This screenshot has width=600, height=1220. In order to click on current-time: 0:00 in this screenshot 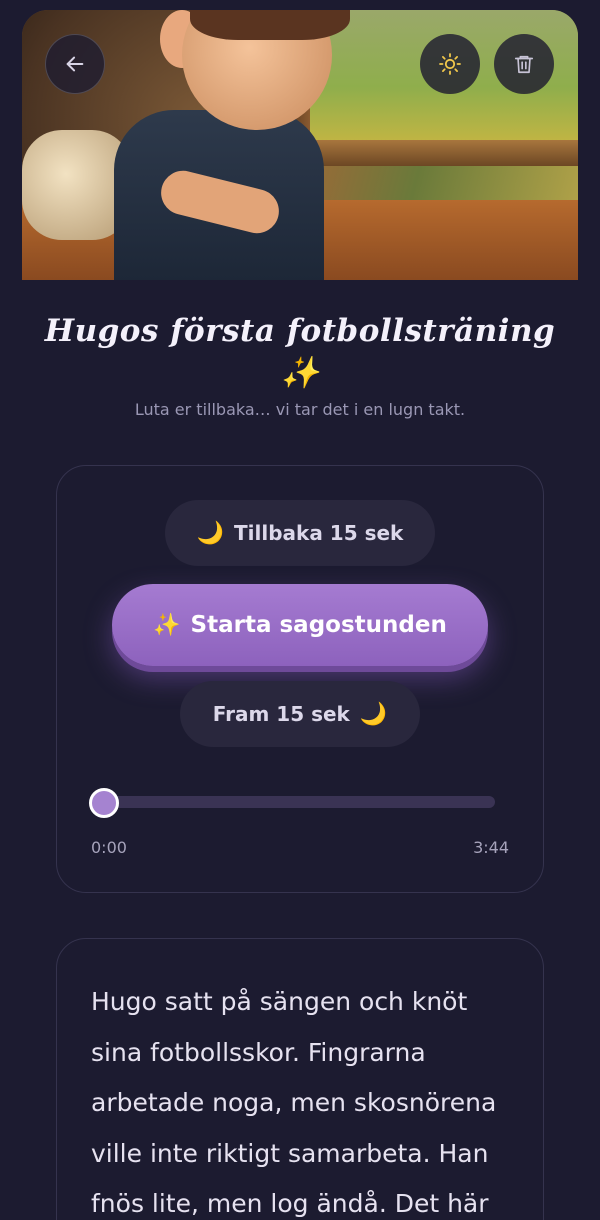, I will do `click(109, 847)`.